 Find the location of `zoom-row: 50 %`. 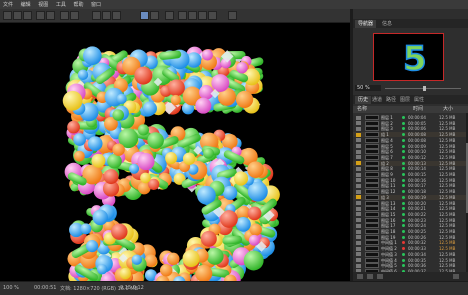

zoom-row: 50 % is located at coordinates (410, 88).